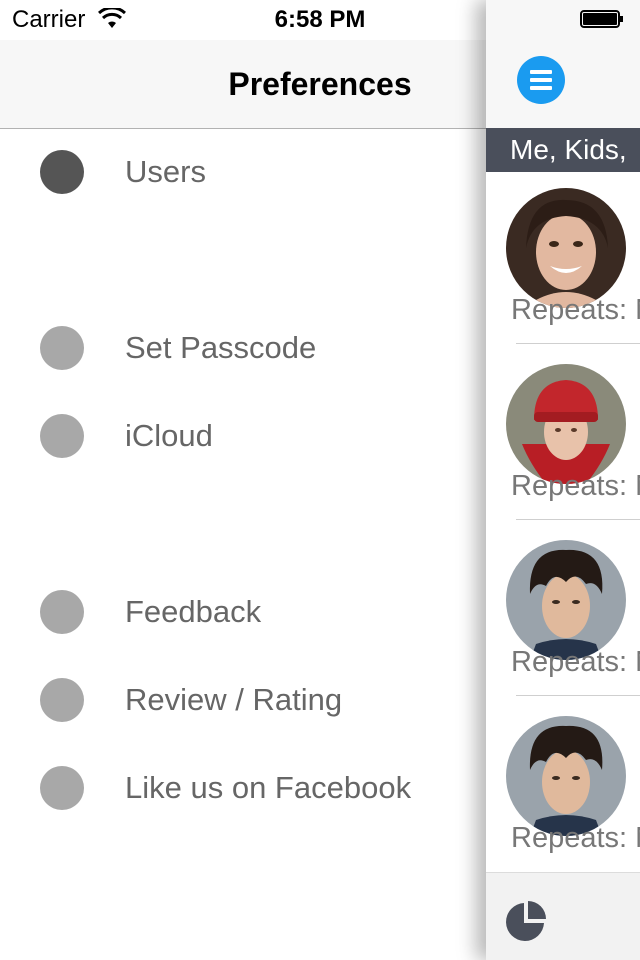 The width and height of the screenshot is (640, 960). What do you see at coordinates (62, 436) in the screenshot?
I see `icloud-dot-icon` at bounding box center [62, 436].